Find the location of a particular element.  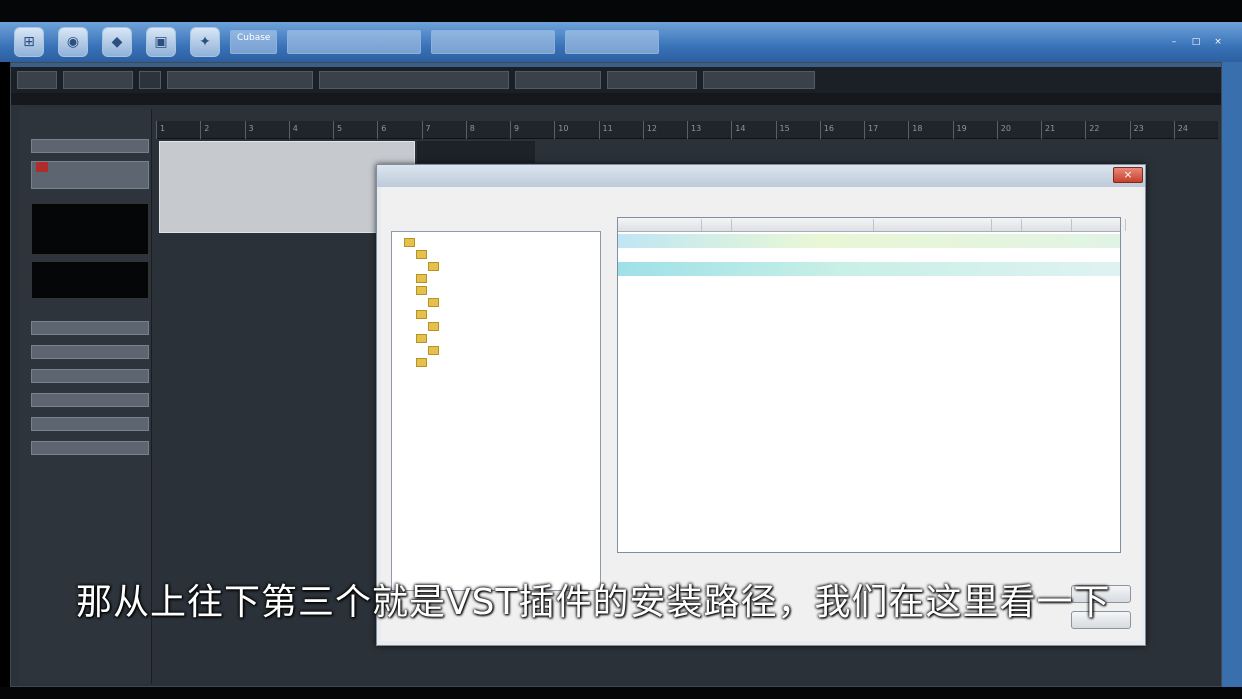

ruler-bar-number: 10 is located at coordinates (563, 128).